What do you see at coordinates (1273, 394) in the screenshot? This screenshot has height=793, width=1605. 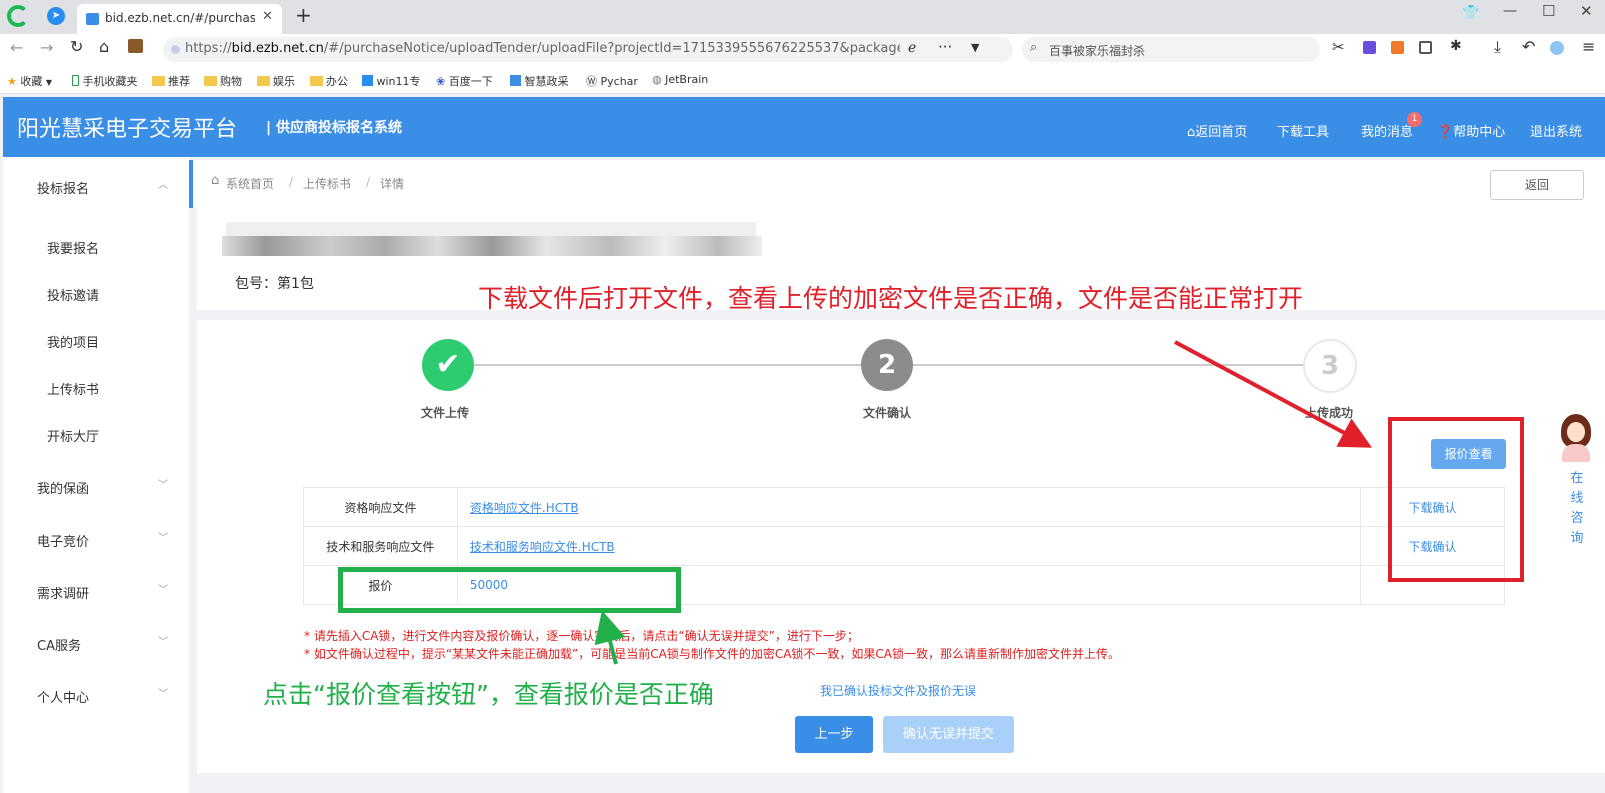 I see `annotation-red-arrow` at bounding box center [1273, 394].